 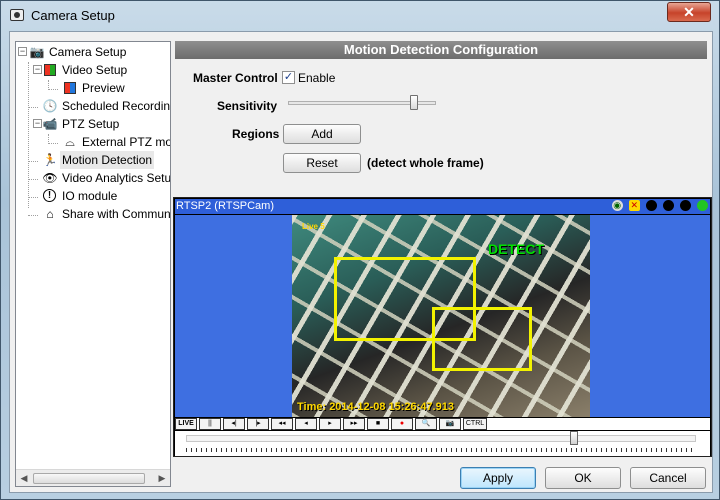 What do you see at coordinates (313, 226) in the screenshot?
I see `live-badge: Live 5` at bounding box center [313, 226].